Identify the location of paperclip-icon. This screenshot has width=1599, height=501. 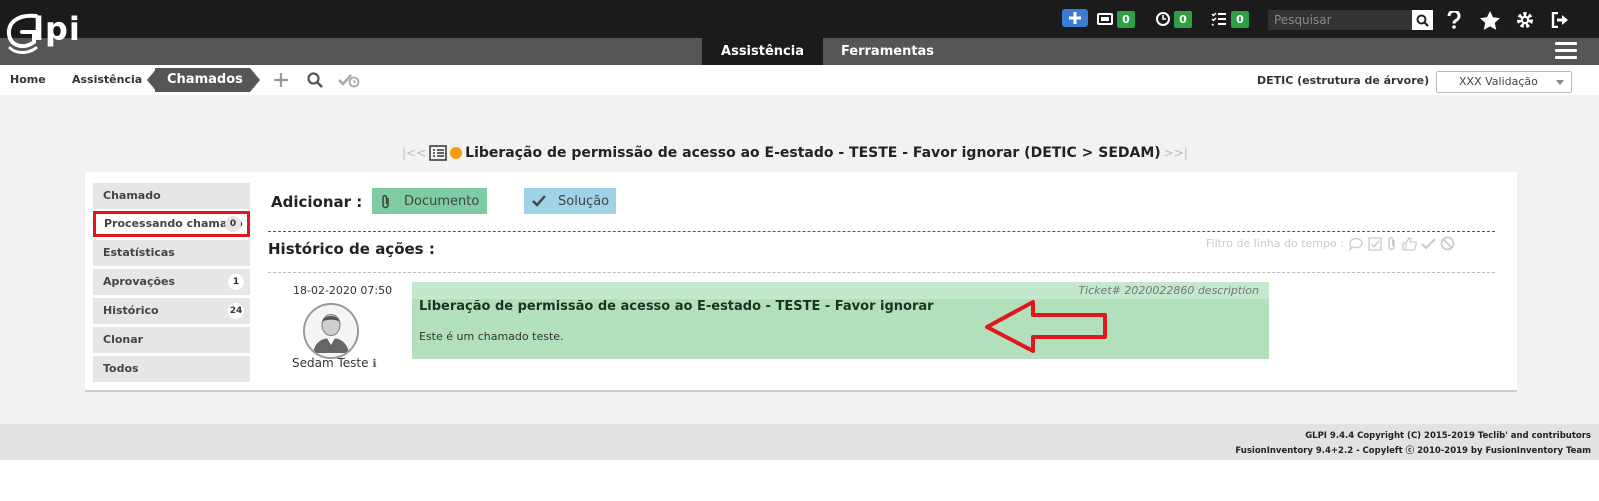
(385, 201).